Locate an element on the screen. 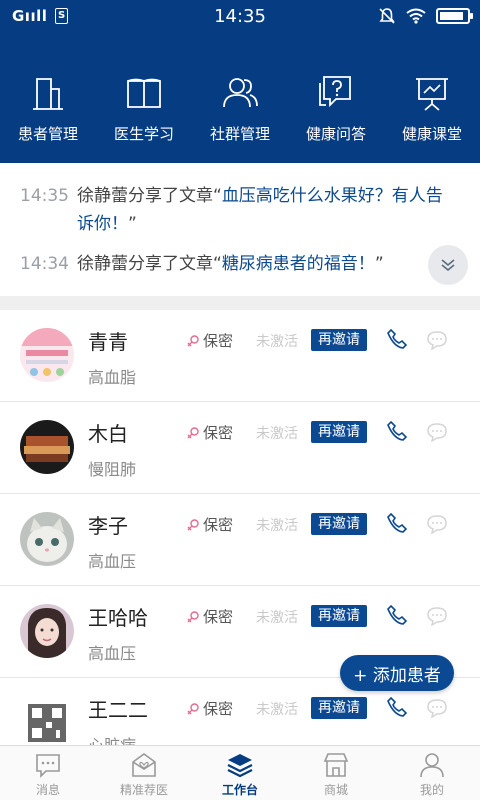  patient-name: 王哈哈 is located at coordinates (118, 618).